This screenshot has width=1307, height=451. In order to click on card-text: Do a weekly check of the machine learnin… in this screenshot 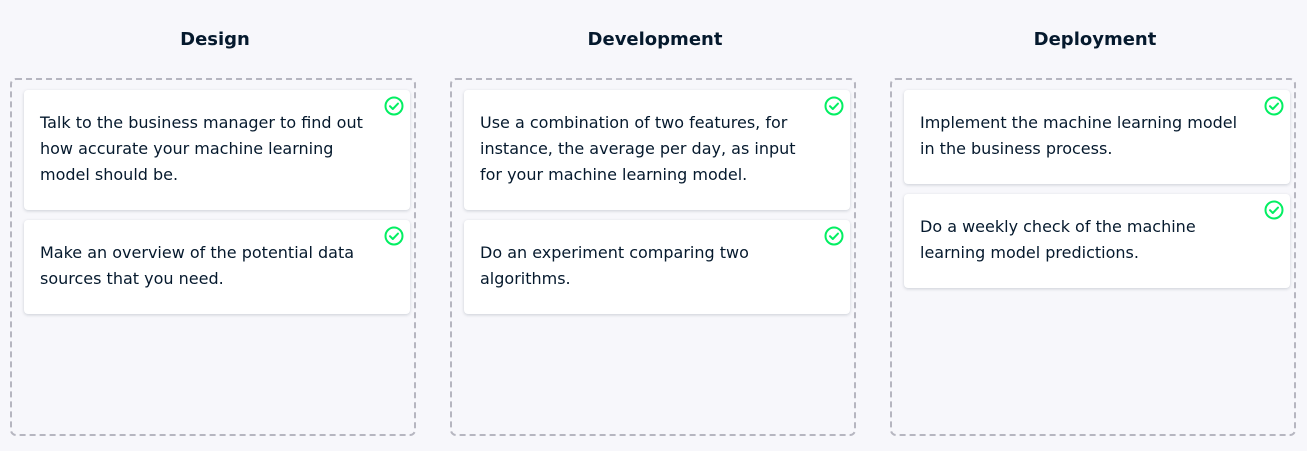, I will do `click(1058, 239)`.